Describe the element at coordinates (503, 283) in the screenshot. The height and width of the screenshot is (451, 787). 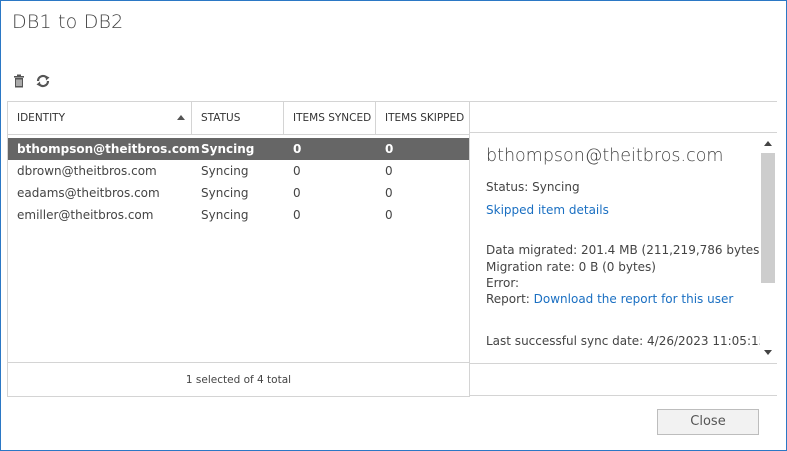
I see `detail-error: Error:` at that location.